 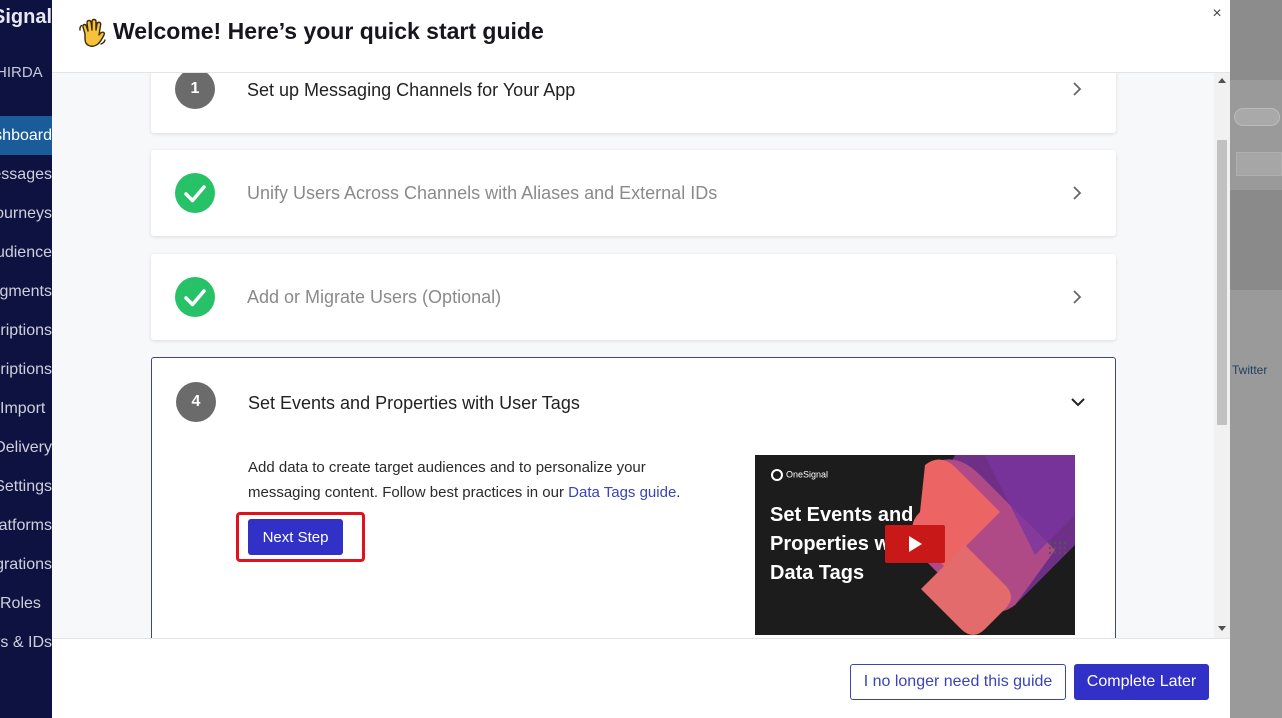 I want to click on background-logo: OneSignal, so click(x=26, y=17).